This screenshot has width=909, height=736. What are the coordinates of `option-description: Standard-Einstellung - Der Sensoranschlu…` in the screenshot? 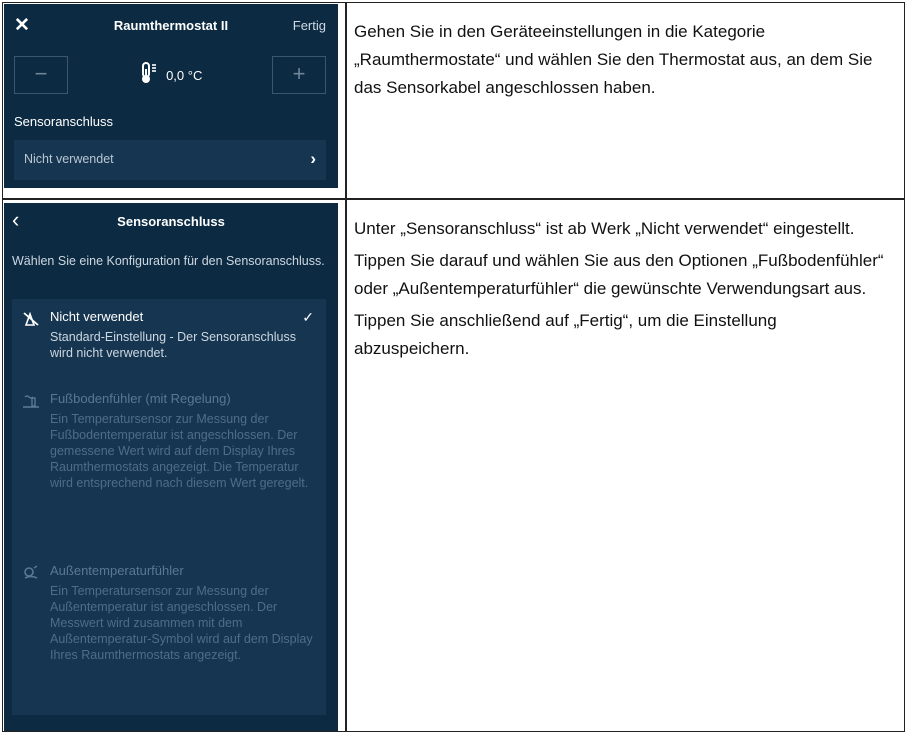 It's located at (173, 345).